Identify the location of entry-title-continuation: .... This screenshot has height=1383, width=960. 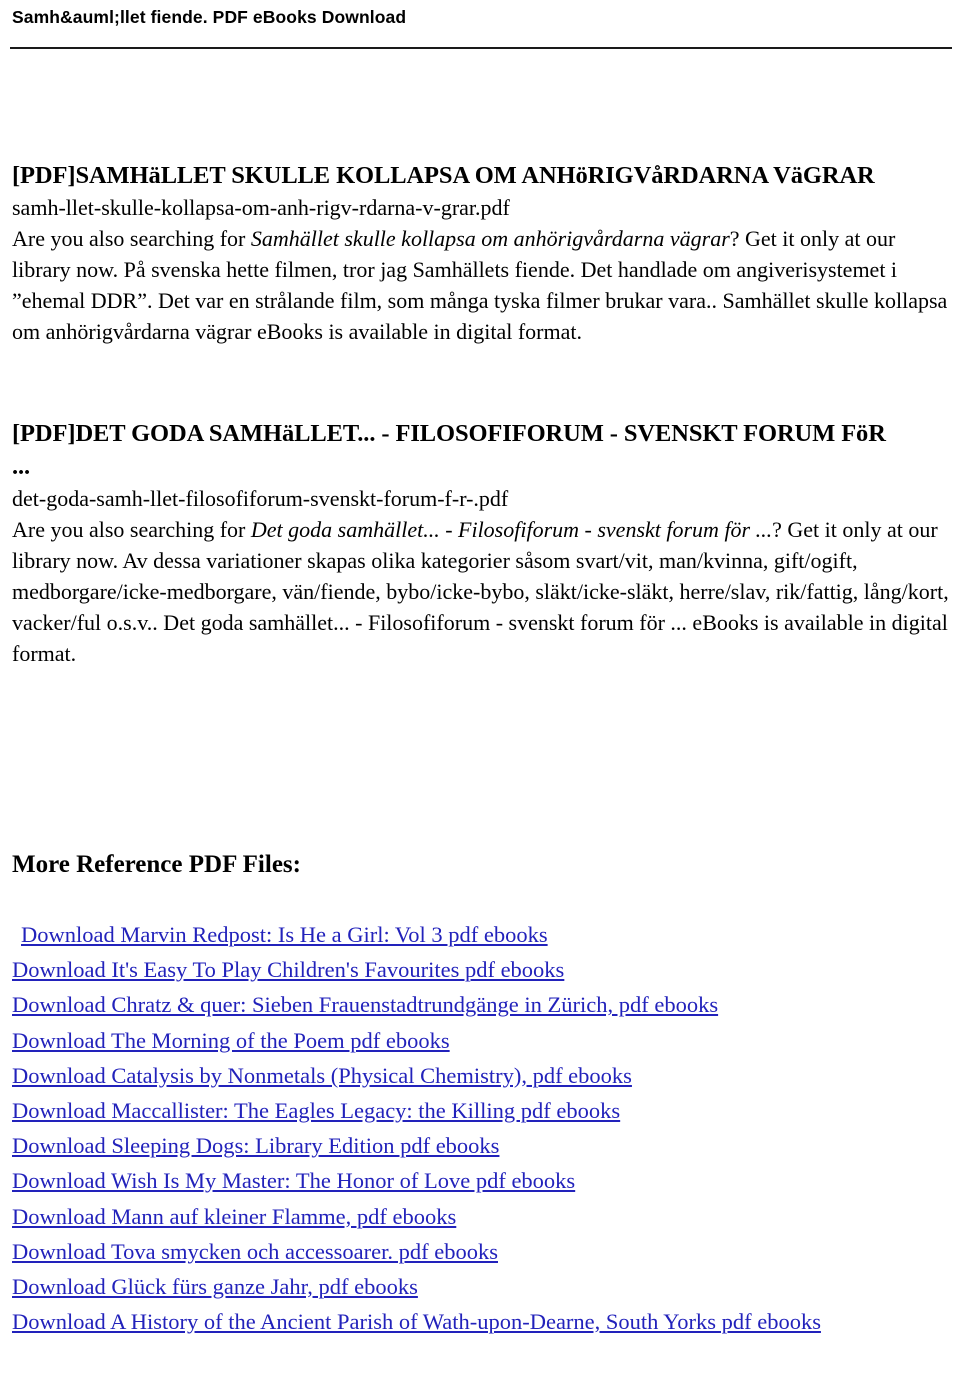
(21, 466).